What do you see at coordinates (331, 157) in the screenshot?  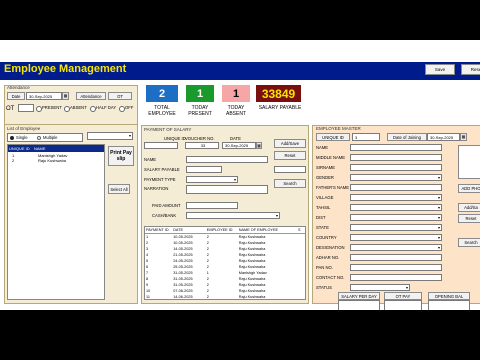 I see `master-field-label: MIDDLE NAME` at bounding box center [331, 157].